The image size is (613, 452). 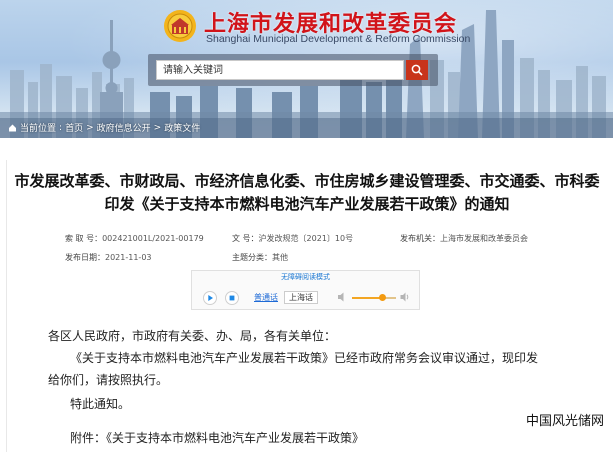 I want to click on audio-reader-player: 无障碍阅读模式 普通话 上海话, so click(x=305, y=290).